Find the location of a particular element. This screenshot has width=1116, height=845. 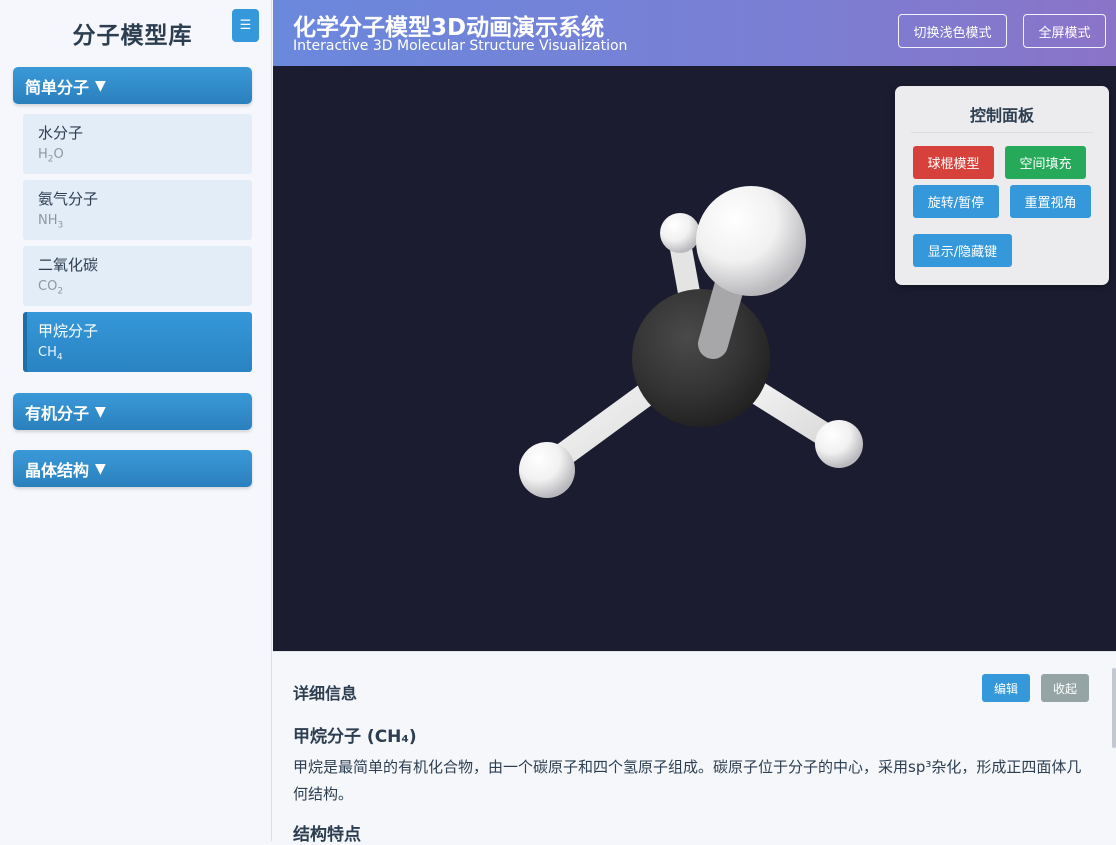

molecule-formula: CH4 is located at coordinates (50, 354).